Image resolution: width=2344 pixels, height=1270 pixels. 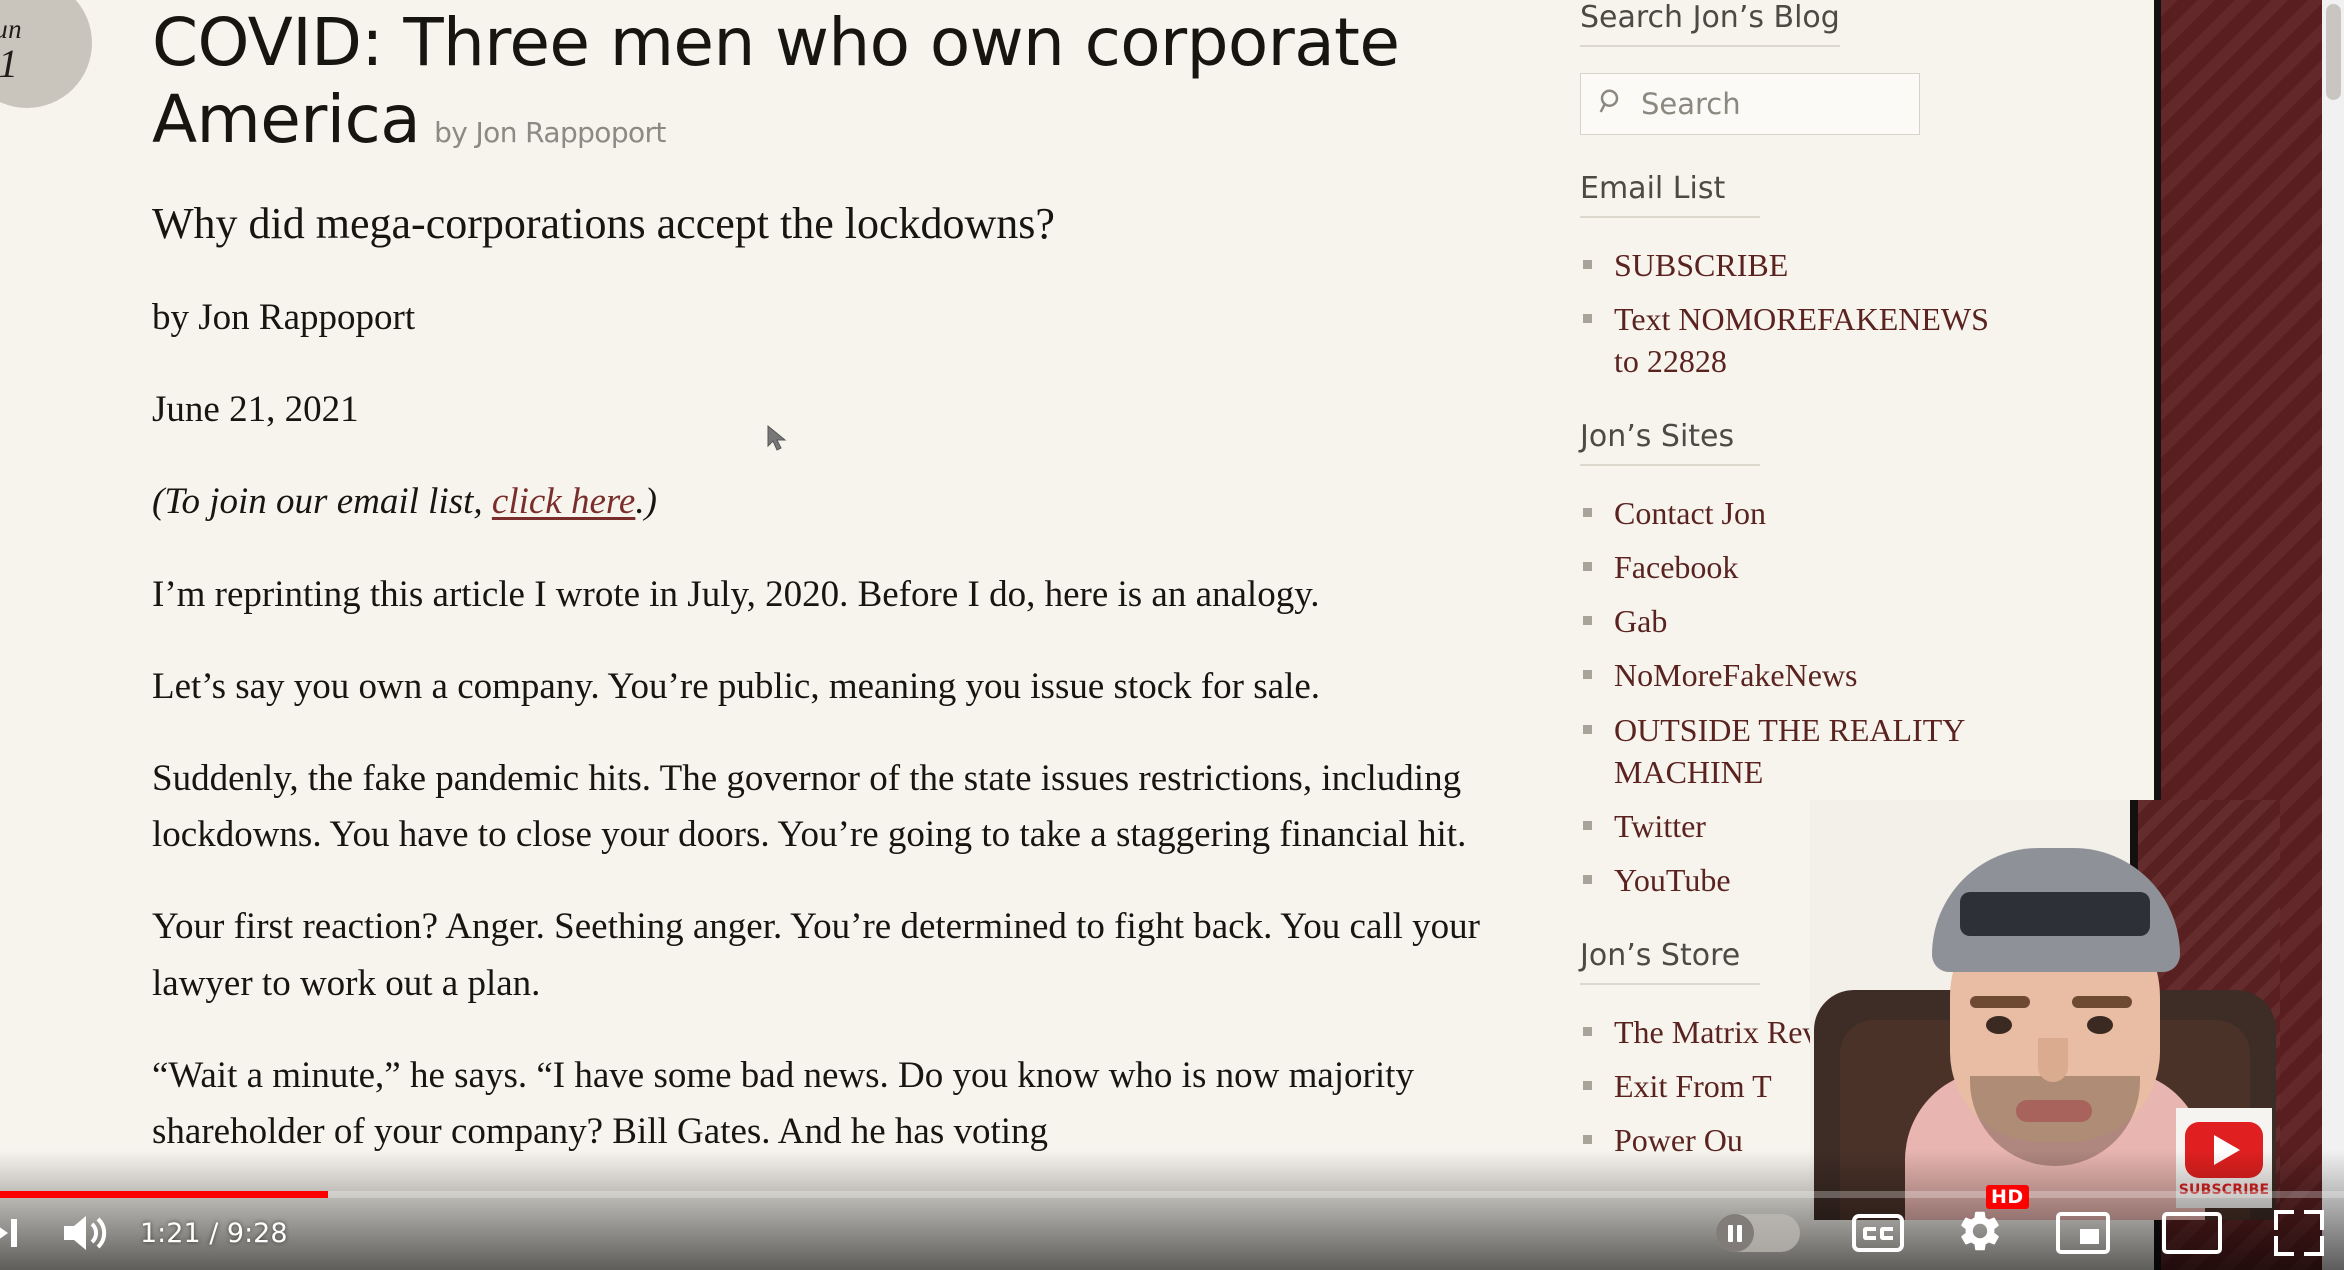 I want to click on presenter-eyebrow-right, so click(x=2102, y=1002).